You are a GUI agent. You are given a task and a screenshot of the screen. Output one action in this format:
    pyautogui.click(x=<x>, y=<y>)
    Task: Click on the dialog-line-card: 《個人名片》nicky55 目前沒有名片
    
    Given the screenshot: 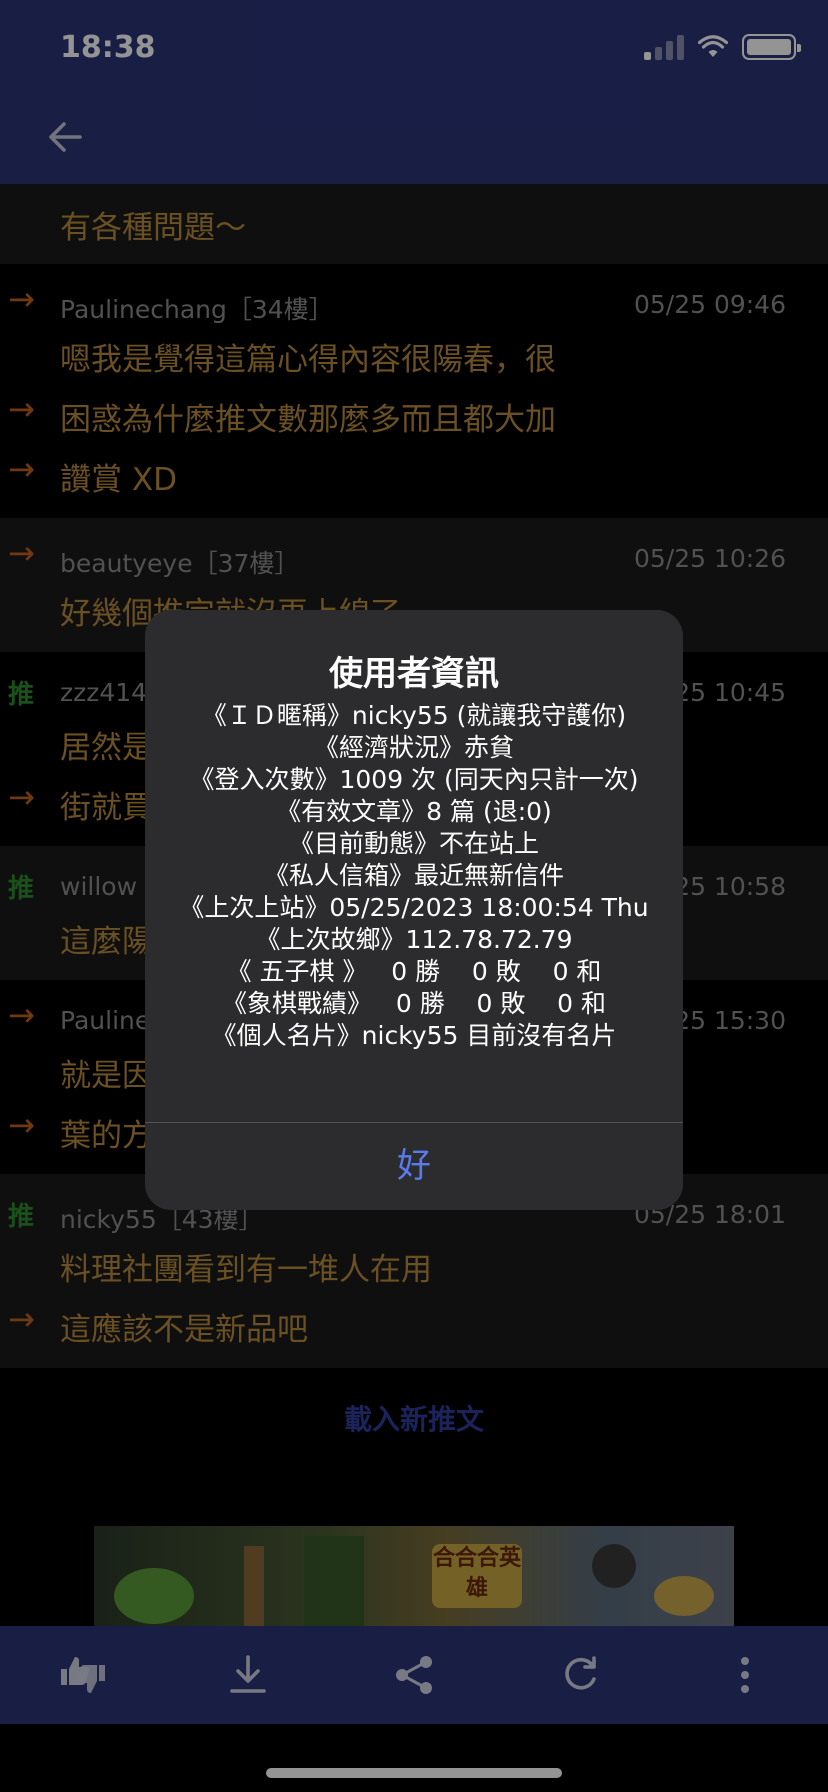 What is the action you would take?
    pyautogui.click(x=414, y=1035)
    